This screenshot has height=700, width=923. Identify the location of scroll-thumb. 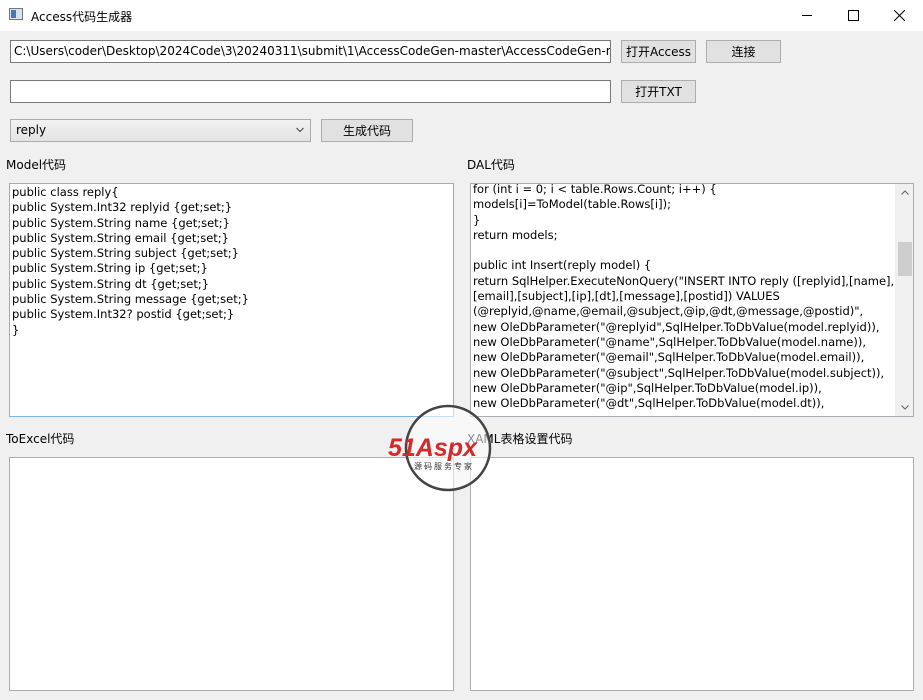
(905, 259).